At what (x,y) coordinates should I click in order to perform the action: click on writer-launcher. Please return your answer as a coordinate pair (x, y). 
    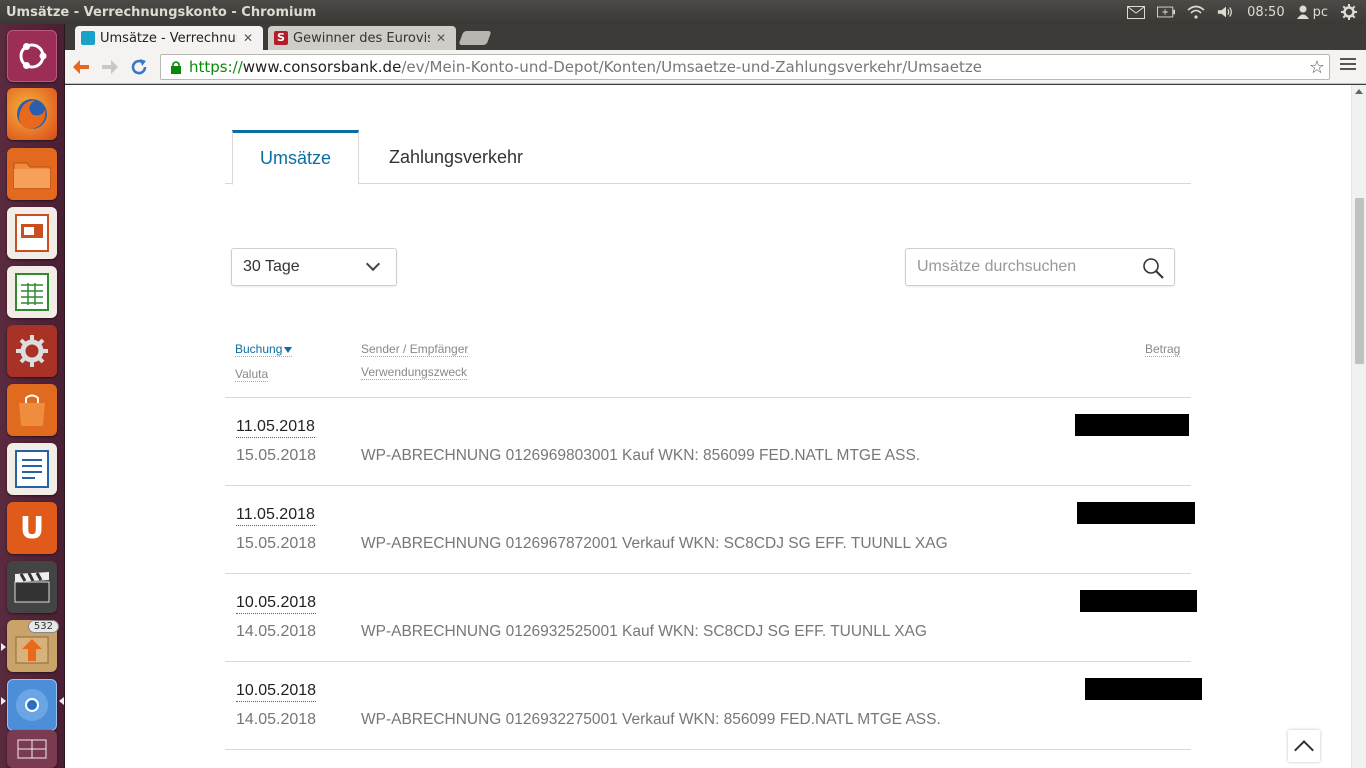
    Looking at the image, I should click on (32, 469).